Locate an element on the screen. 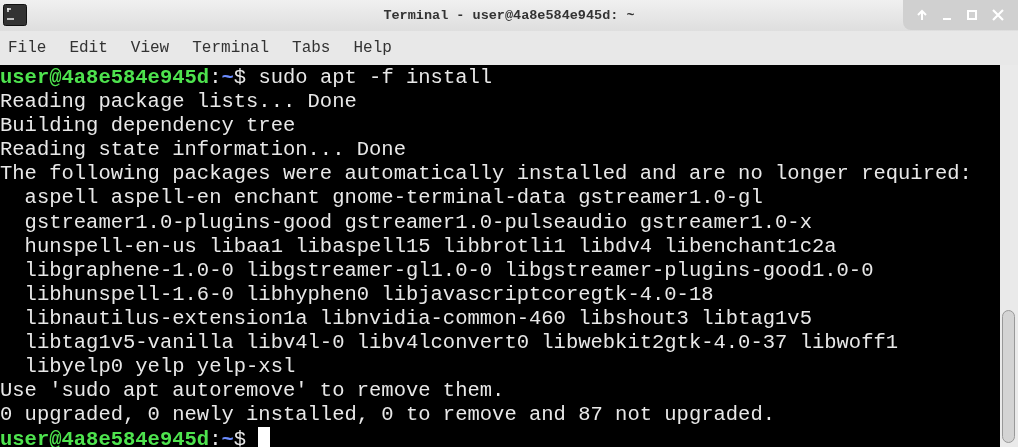  command-text: sudo apt -f install is located at coordinates (375, 77).